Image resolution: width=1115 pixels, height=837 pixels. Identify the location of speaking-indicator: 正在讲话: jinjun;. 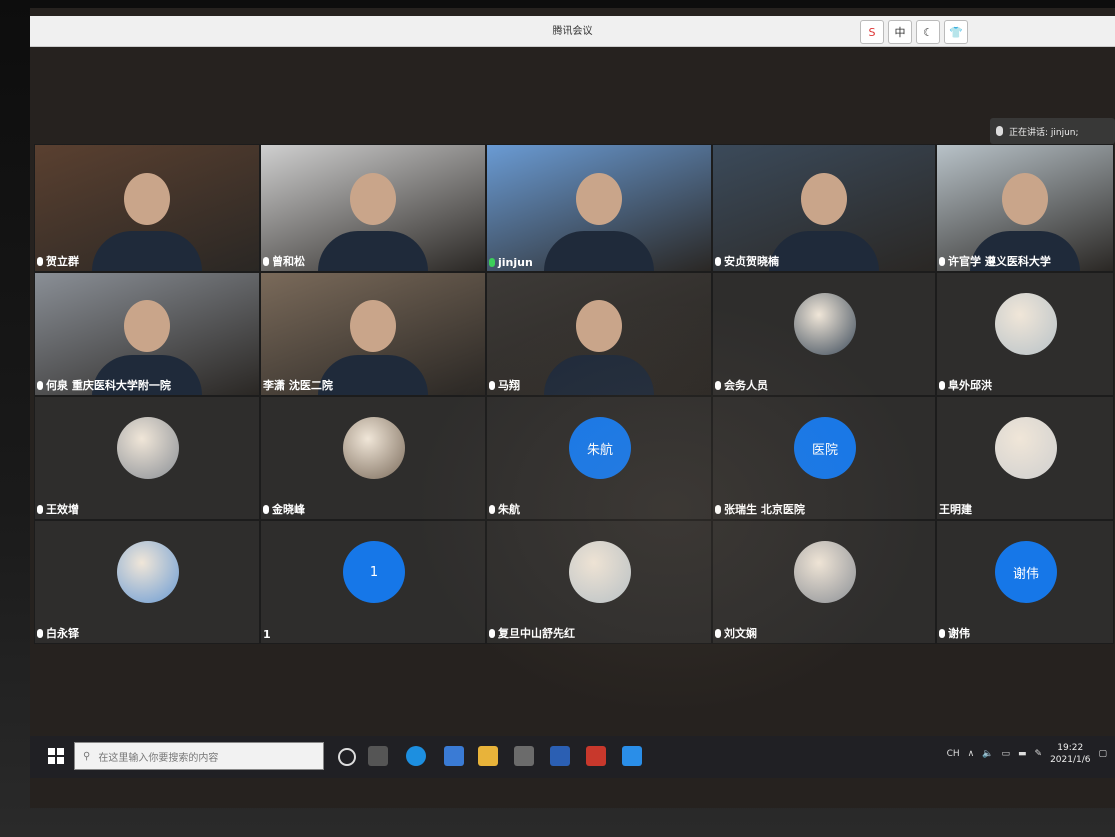
(1052, 131).